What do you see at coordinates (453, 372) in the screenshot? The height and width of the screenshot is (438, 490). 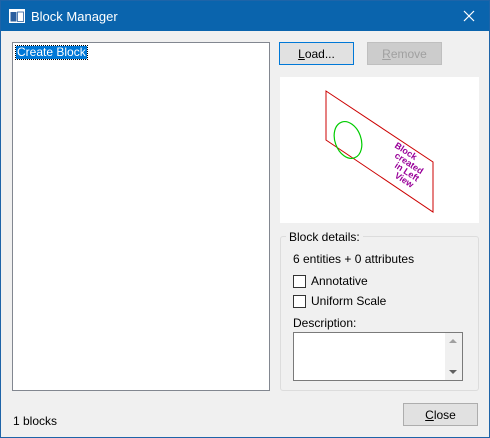 I see `scroll-down-icon` at bounding box center [453, 372].